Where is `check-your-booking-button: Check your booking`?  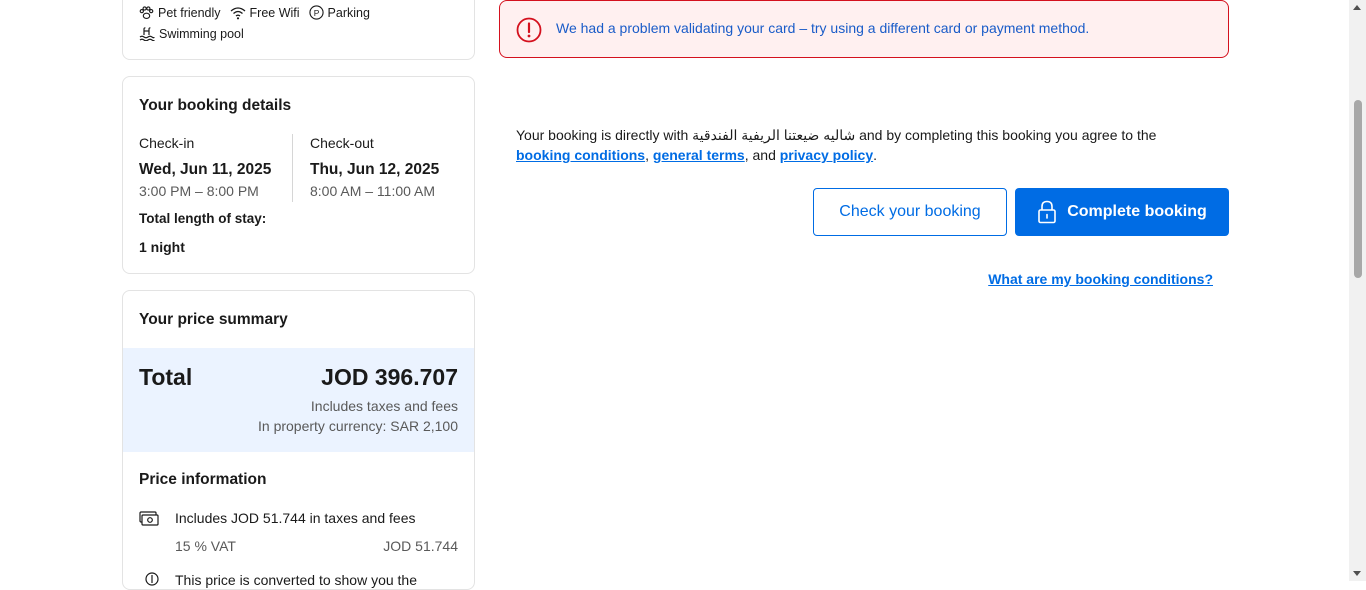
check-your-booking-button: Check your booking is located at coordinates (910, 212).